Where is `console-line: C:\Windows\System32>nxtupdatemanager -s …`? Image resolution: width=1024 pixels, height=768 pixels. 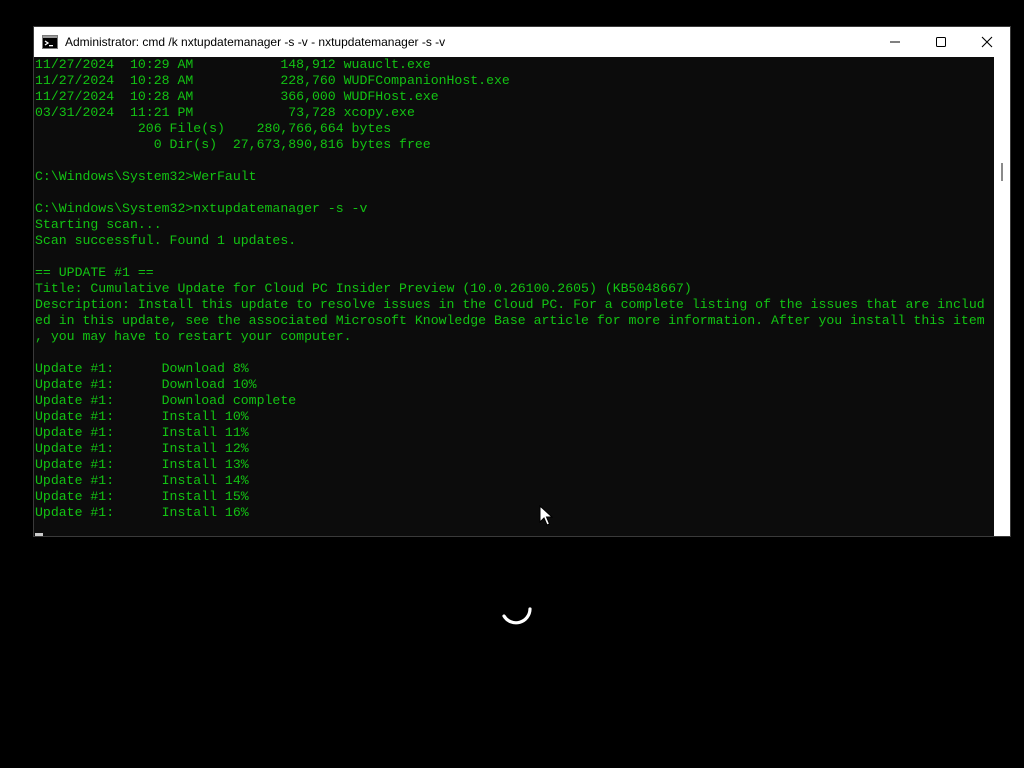 console-line: C:\Windows\System32>nxtupdatemanager -s … is located at coordinates (201, 208).